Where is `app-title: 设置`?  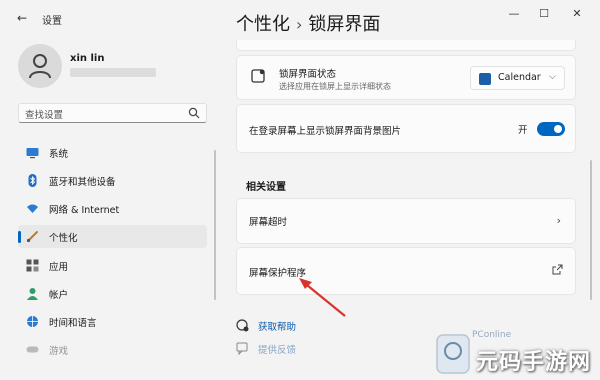
app-title: 设置 is located at coordinates (52, 21).